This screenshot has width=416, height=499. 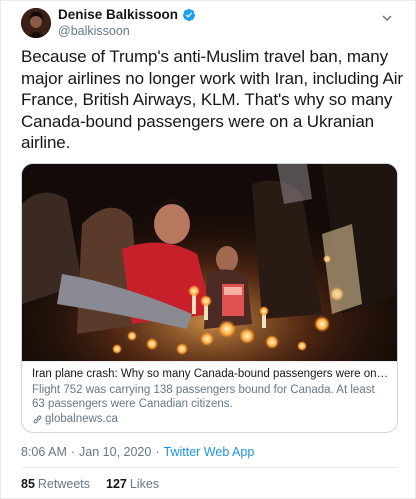 What do you see at coordinates (116, 484) in the screenshot?
I see `likes-count: 127` at bounding box center [116, 484].